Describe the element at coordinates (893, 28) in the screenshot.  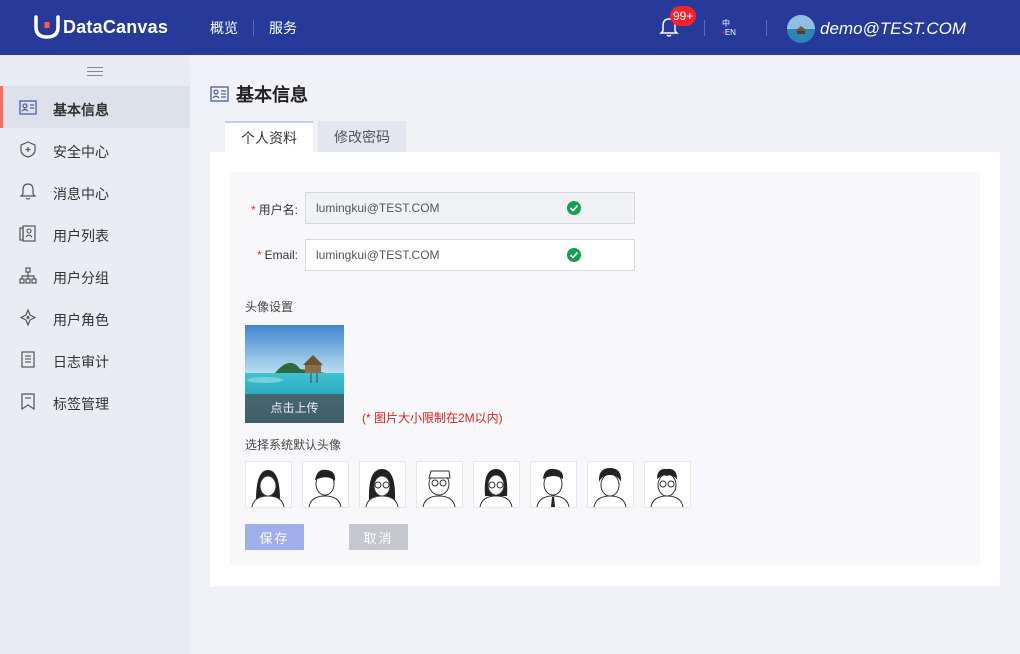
I see `user-name: demo@TEST.COM` at that location.